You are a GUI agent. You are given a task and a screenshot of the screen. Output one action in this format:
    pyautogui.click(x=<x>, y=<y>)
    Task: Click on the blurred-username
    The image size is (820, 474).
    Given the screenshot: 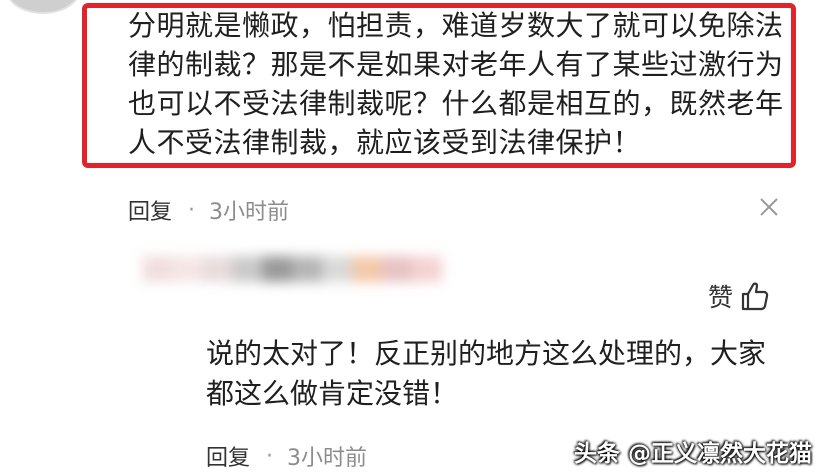 What is the action you would take?
    pyautogui.click(x=292, y=269)
    